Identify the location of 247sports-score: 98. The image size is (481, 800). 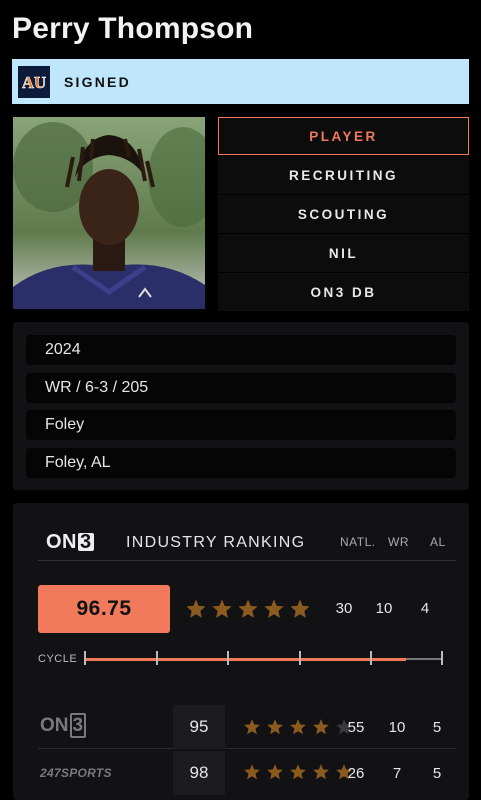
(199, 773).